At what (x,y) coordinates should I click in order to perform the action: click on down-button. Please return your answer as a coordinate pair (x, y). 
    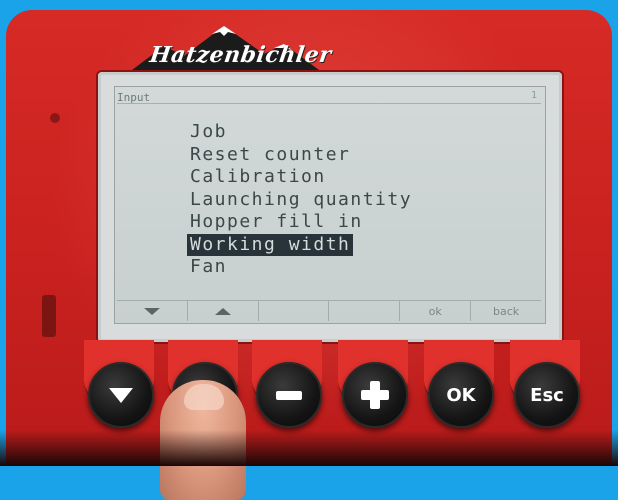
    Looking at the image, I should click on (121, 395).